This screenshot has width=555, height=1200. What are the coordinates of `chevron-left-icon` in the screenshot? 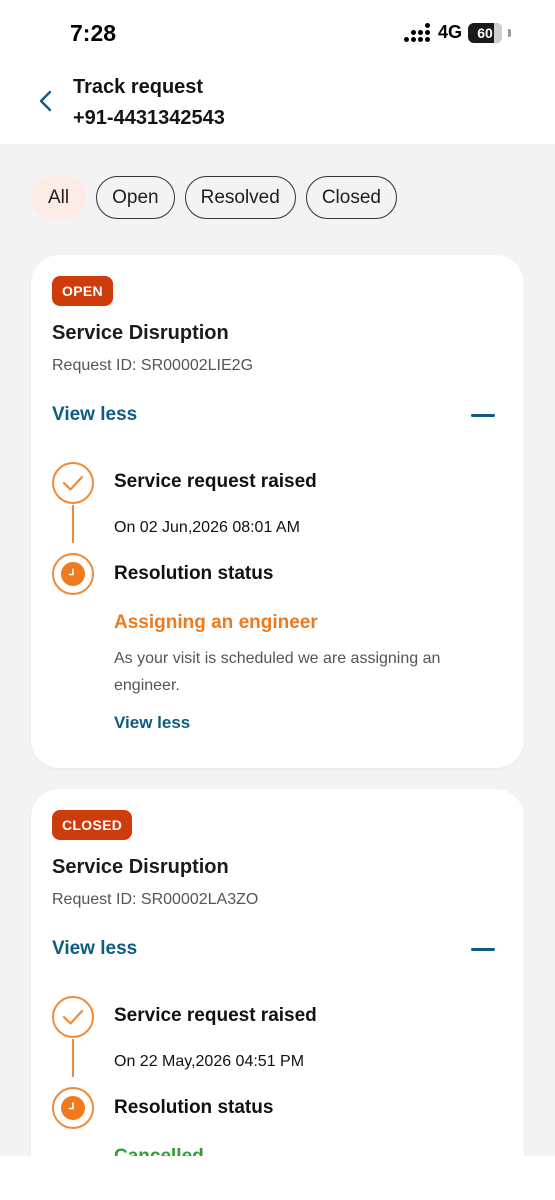 It's located at (47, 101).